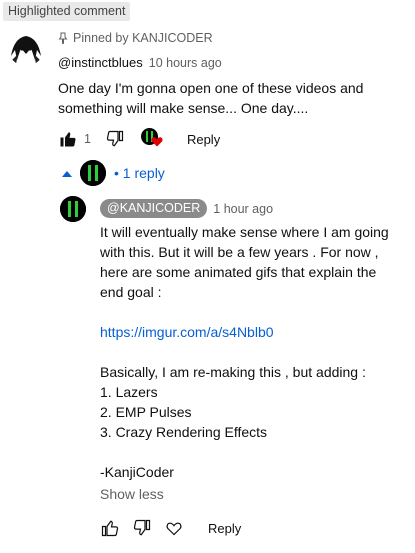 The height and width of the screenshot is (553, 415). I want to click on commenter-avatar, so click(26, 48).